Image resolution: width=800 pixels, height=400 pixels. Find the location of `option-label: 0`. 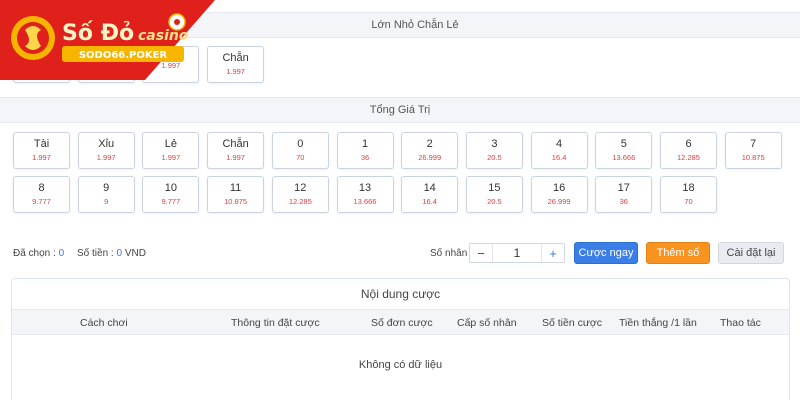

option-label: 0 is located at coordinates (300, 144).